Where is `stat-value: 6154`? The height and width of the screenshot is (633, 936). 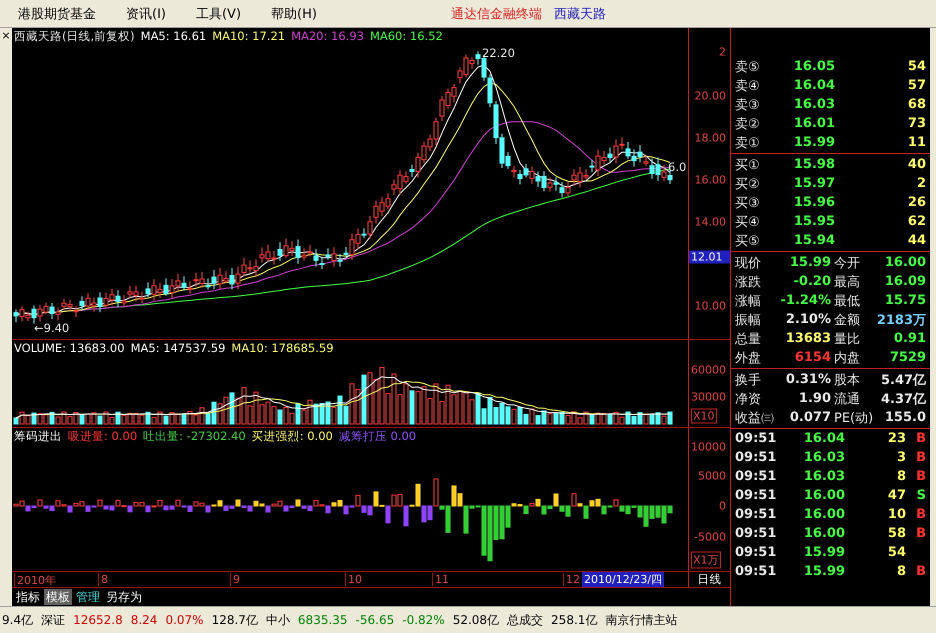
stat-value: 6154 is located at coordinates (812, 357).